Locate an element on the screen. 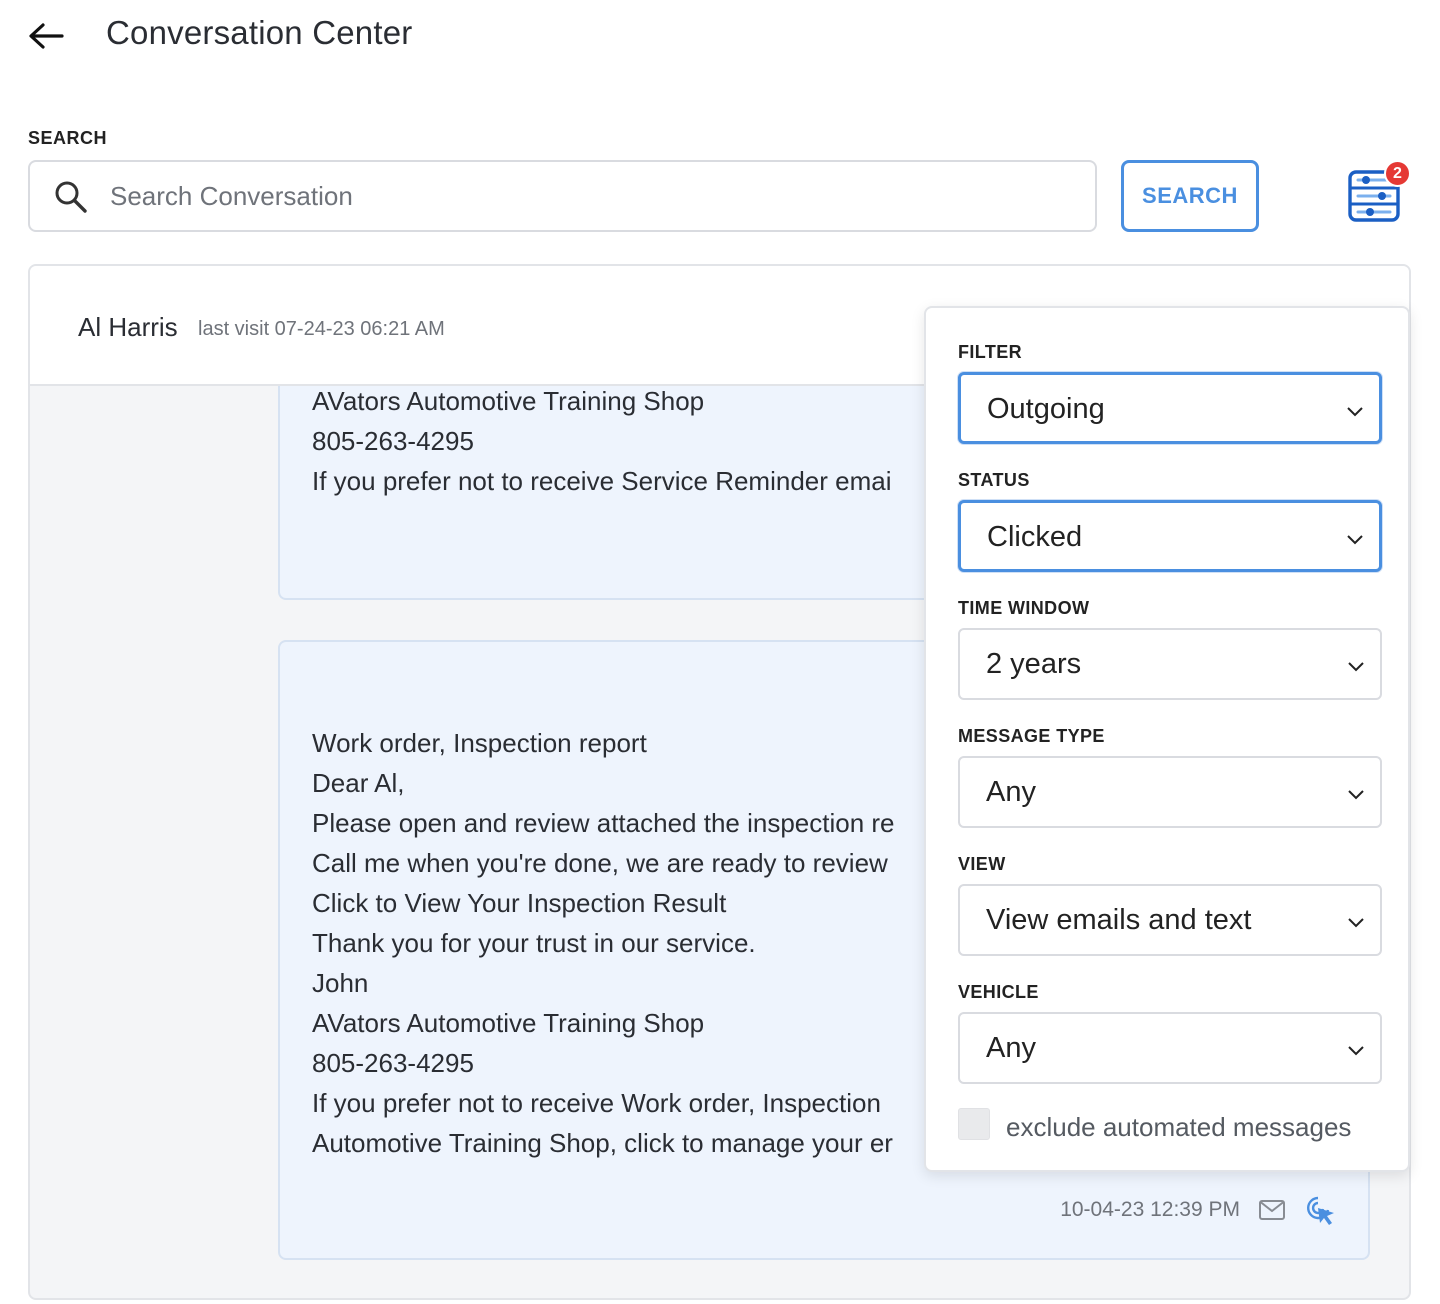 This screenshot has height=1304, width=1440. vehicle-label: VEHICLE is located at coordinates (998, 992).